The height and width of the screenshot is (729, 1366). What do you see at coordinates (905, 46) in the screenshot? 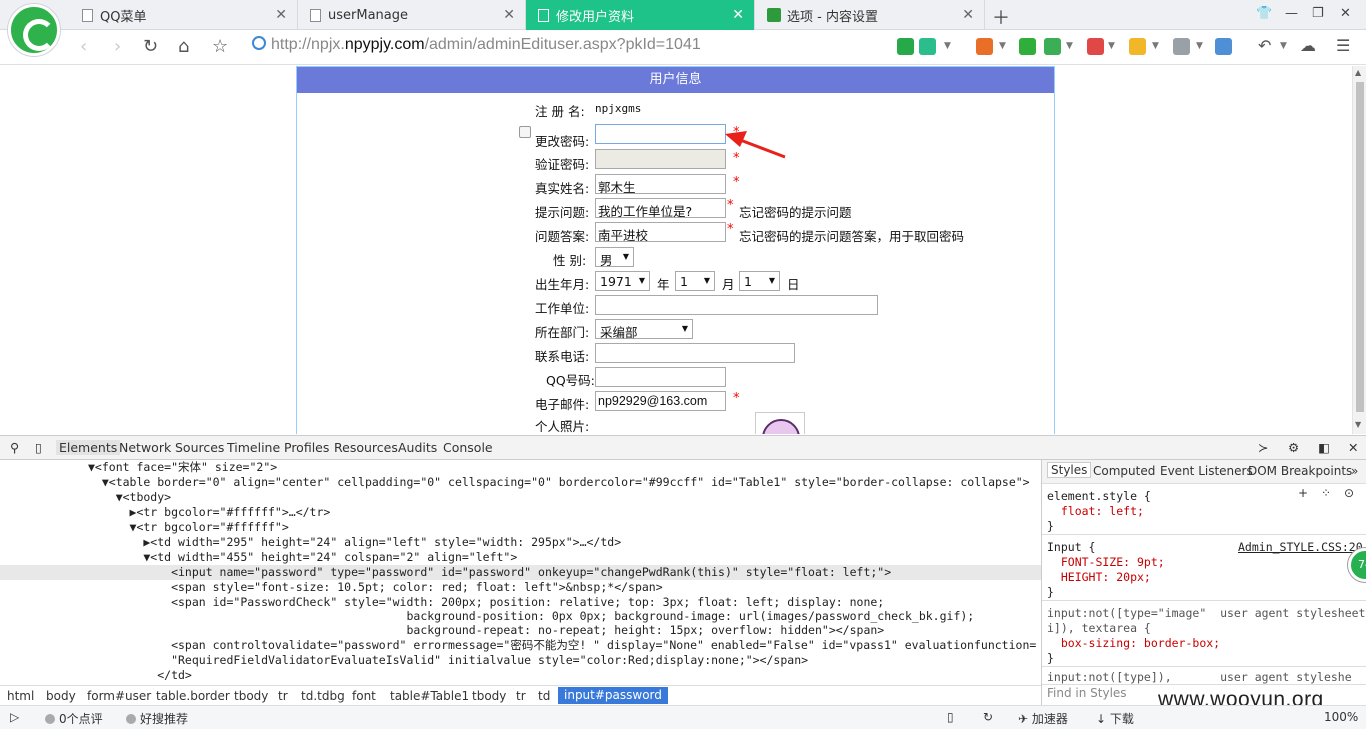
I see `qr-code-icon` at bounding box center [905, 46].